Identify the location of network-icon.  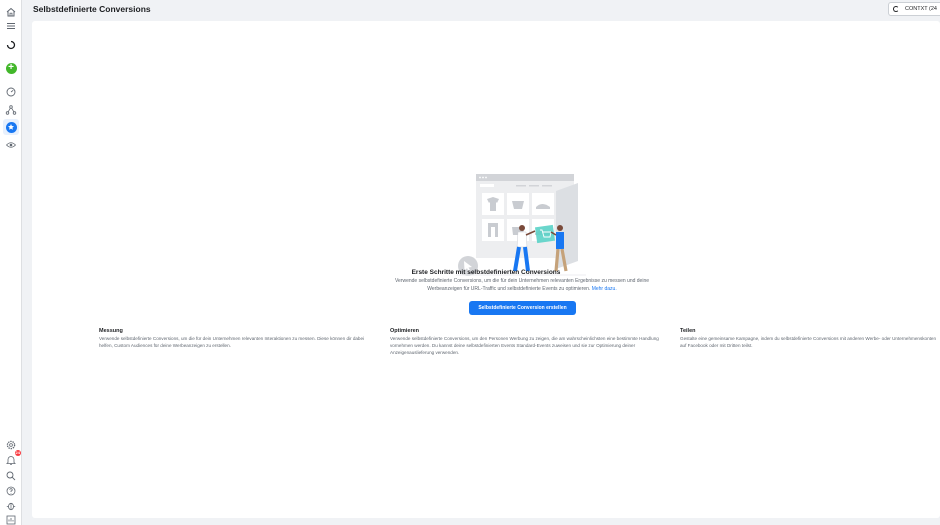
(11, 110).